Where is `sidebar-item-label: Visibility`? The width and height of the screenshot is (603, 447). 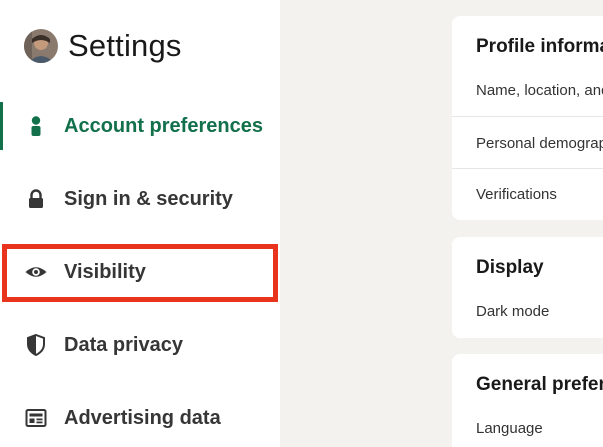
sidebar-item-label: Visibility is located at coordinates (105, 271).